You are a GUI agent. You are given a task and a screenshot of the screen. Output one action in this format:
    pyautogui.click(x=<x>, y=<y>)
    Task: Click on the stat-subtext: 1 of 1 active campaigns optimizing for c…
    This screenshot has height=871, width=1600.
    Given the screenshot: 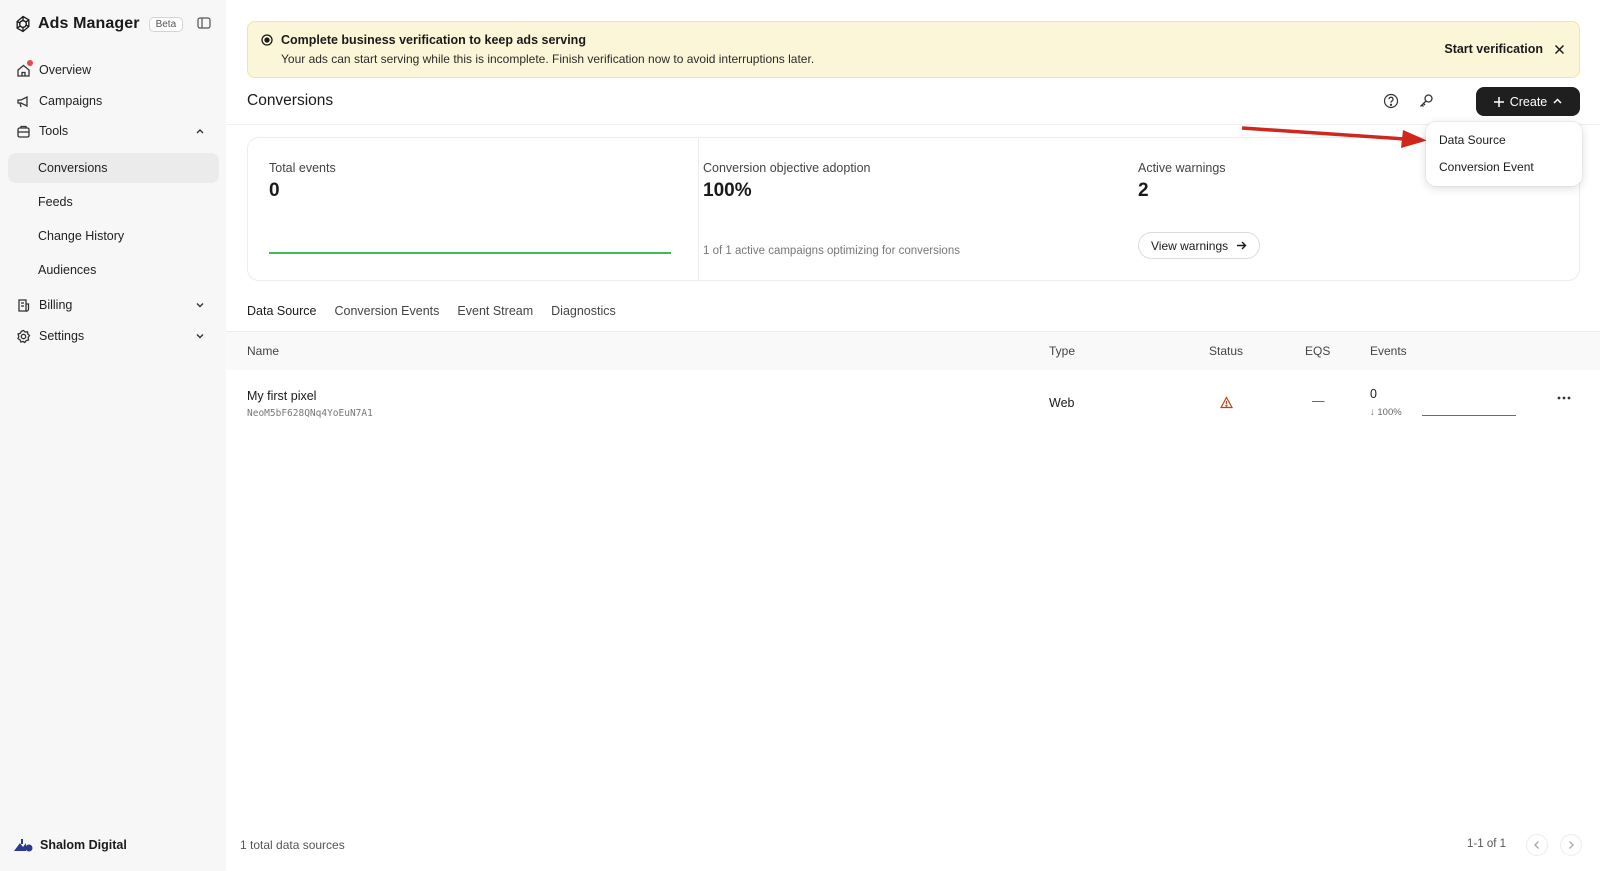 What is the action you would take?
    pyautogui.click(x=831, y=251)
    